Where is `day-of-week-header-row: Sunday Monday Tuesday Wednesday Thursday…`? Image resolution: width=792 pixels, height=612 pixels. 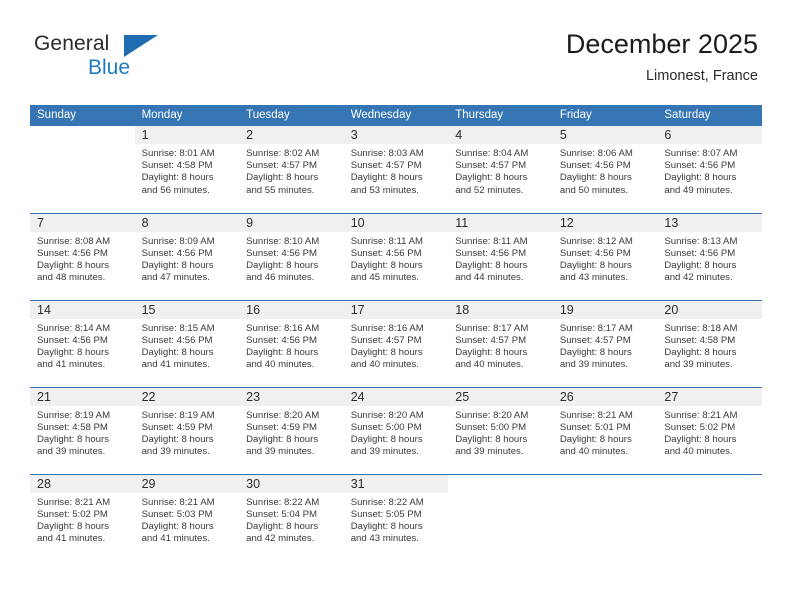
day-of-week-header-row: Sunday Monday Tuesday Wednesday Thursday… is located at coordinates (396, 115).